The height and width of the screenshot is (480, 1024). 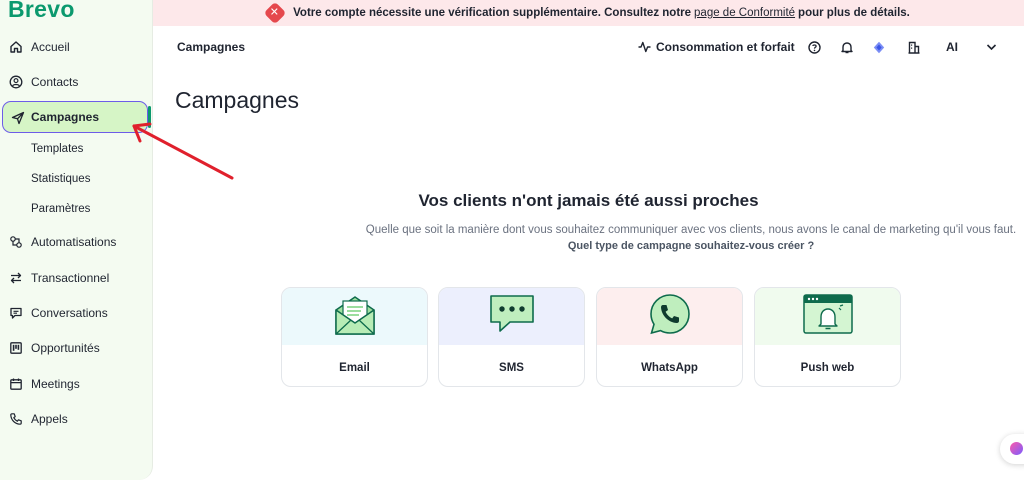 I want to click on bell-icon, so click(x=847, y=47).